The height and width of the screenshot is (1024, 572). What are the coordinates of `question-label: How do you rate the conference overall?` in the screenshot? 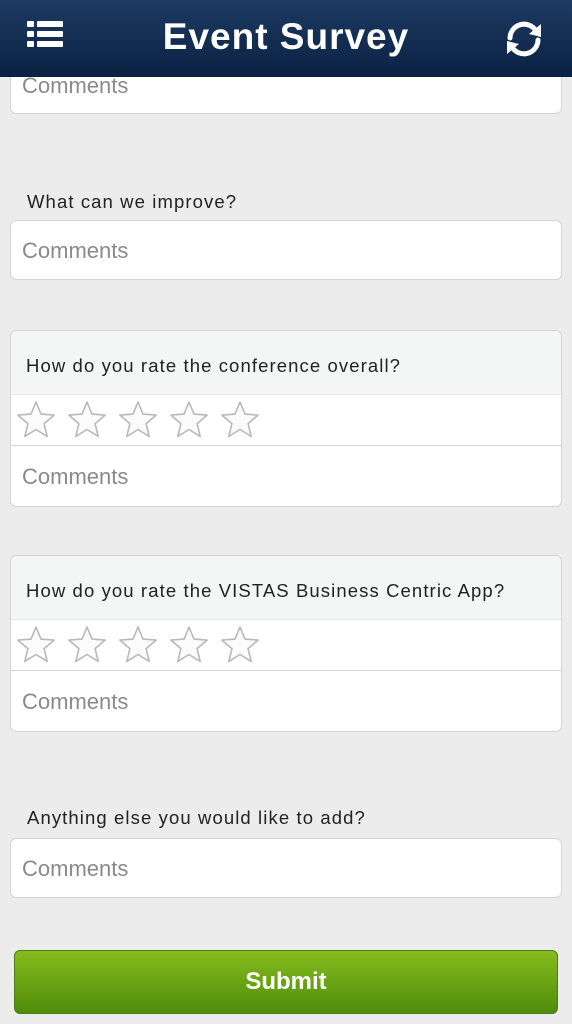 It's located at (214, 365).